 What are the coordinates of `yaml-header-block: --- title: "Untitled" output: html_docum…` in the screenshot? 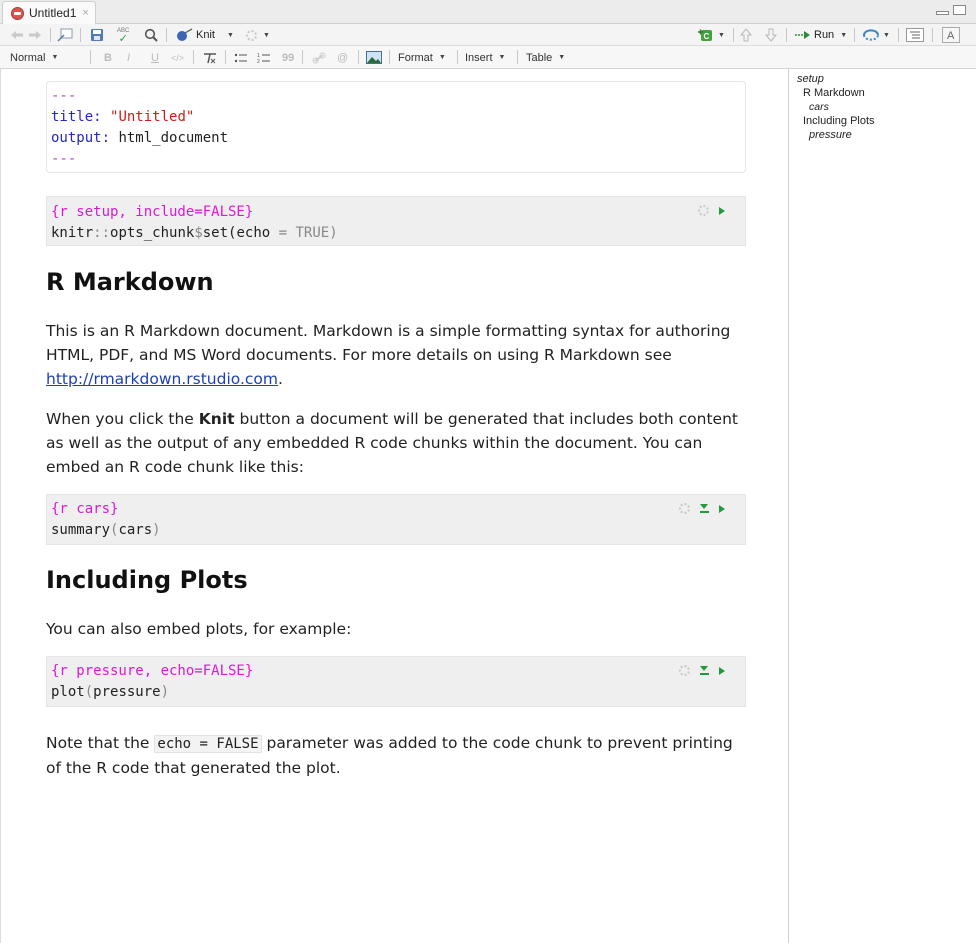 It's located at (396, 127).